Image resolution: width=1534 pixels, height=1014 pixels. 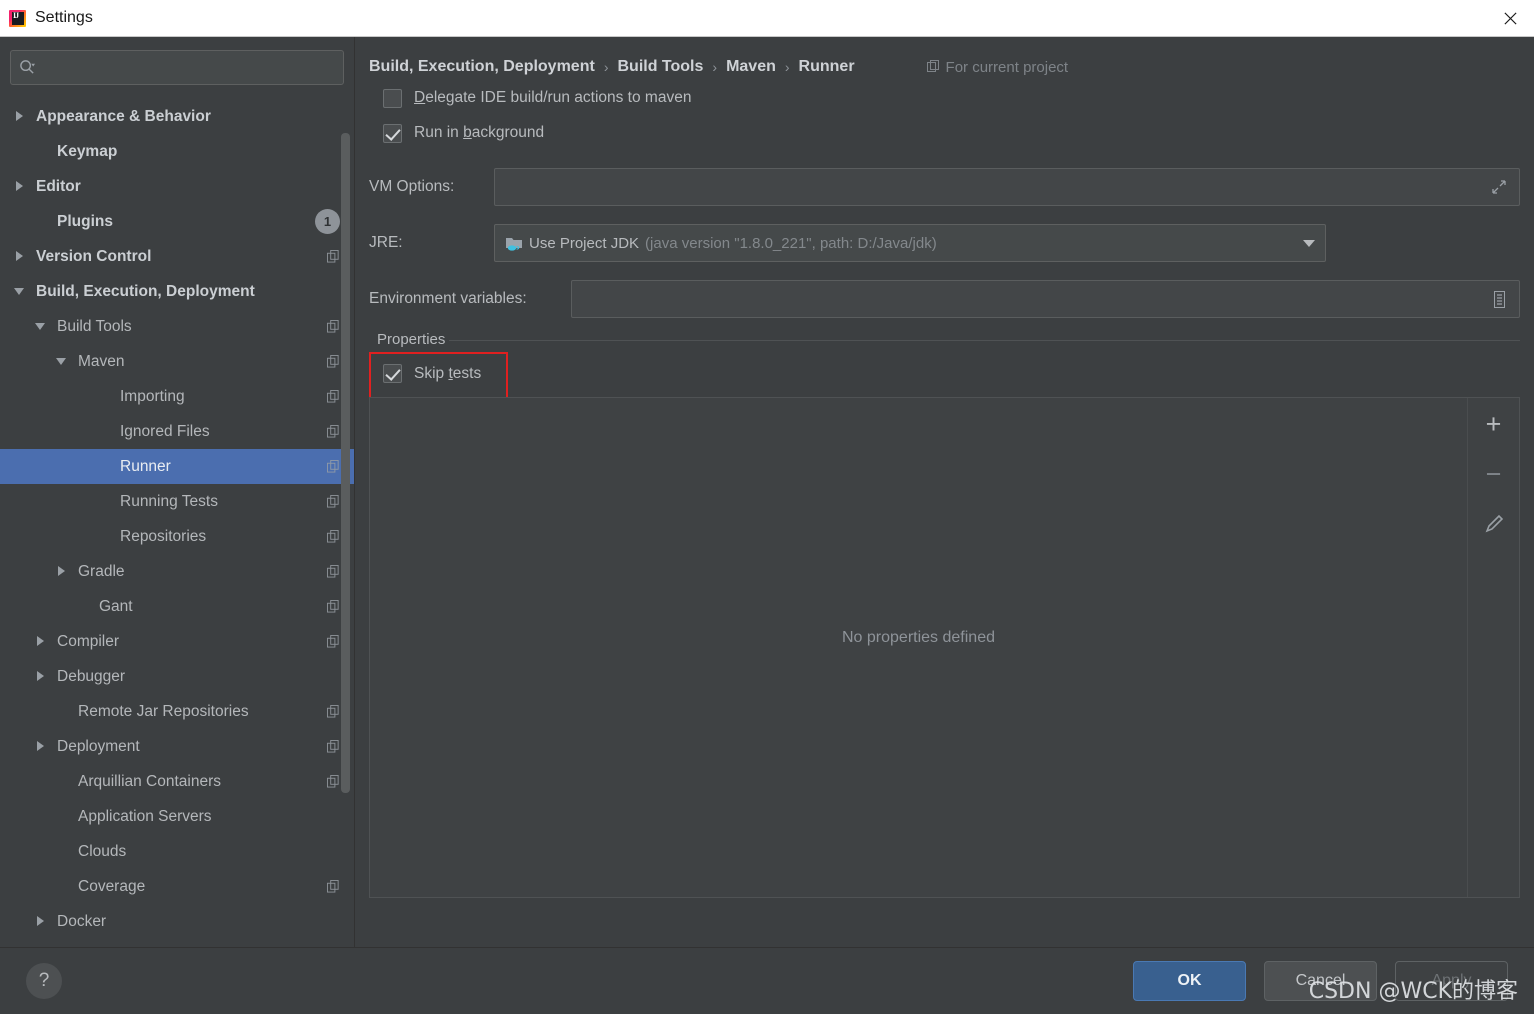 What do you see at coordinates (177, 291) in the screenshot?
I see `sidebar-item-build-execution-deployment: Build, Execution, Deployment` at bounding box center [177, 291].